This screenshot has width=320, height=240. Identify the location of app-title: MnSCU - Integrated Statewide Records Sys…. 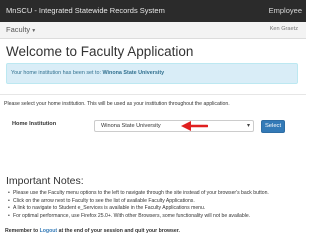
(85, 10).